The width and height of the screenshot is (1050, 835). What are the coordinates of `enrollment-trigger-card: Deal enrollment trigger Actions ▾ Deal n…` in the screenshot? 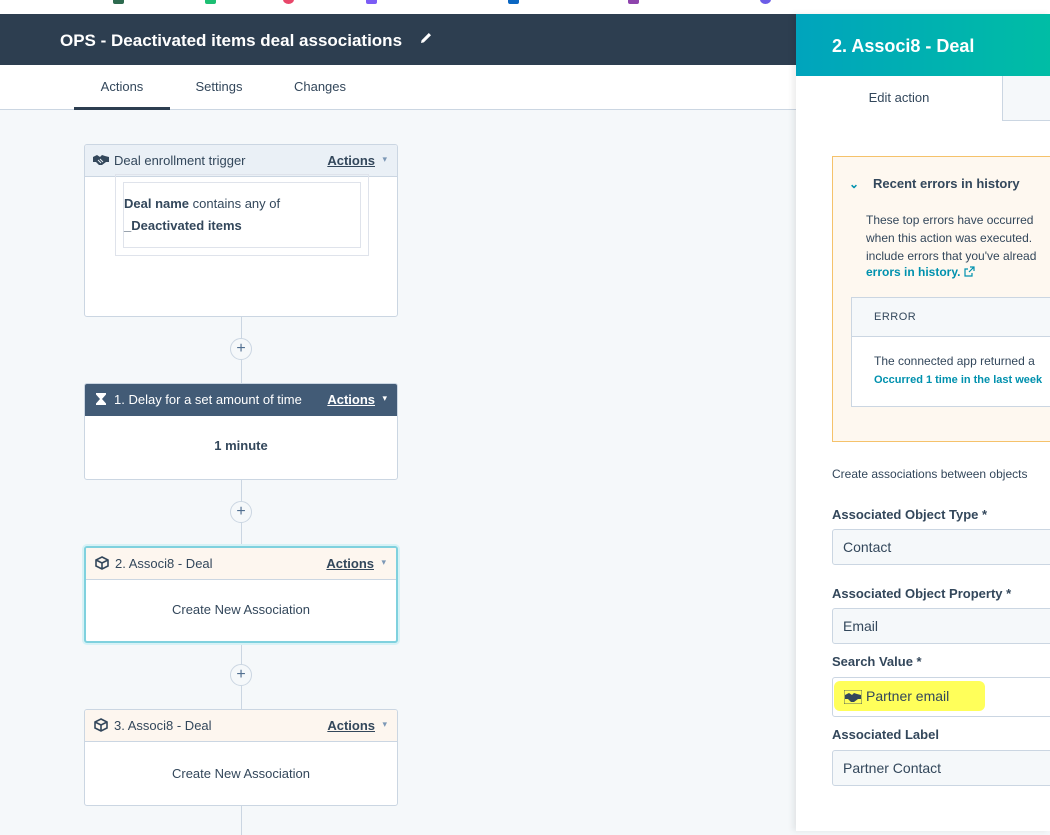 It's located at (241, 230).